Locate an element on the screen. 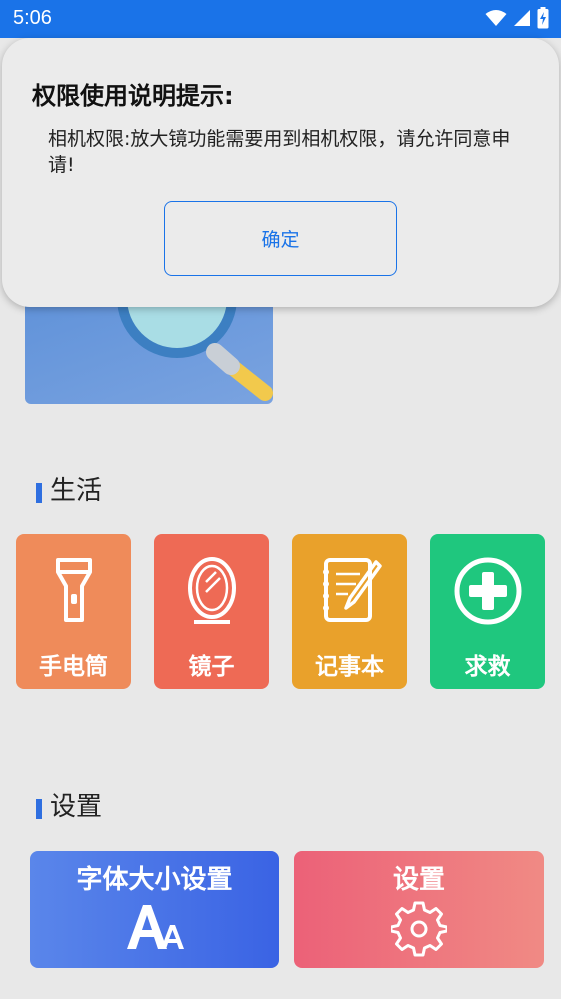  status-icons is located at coordinates (517, 18).